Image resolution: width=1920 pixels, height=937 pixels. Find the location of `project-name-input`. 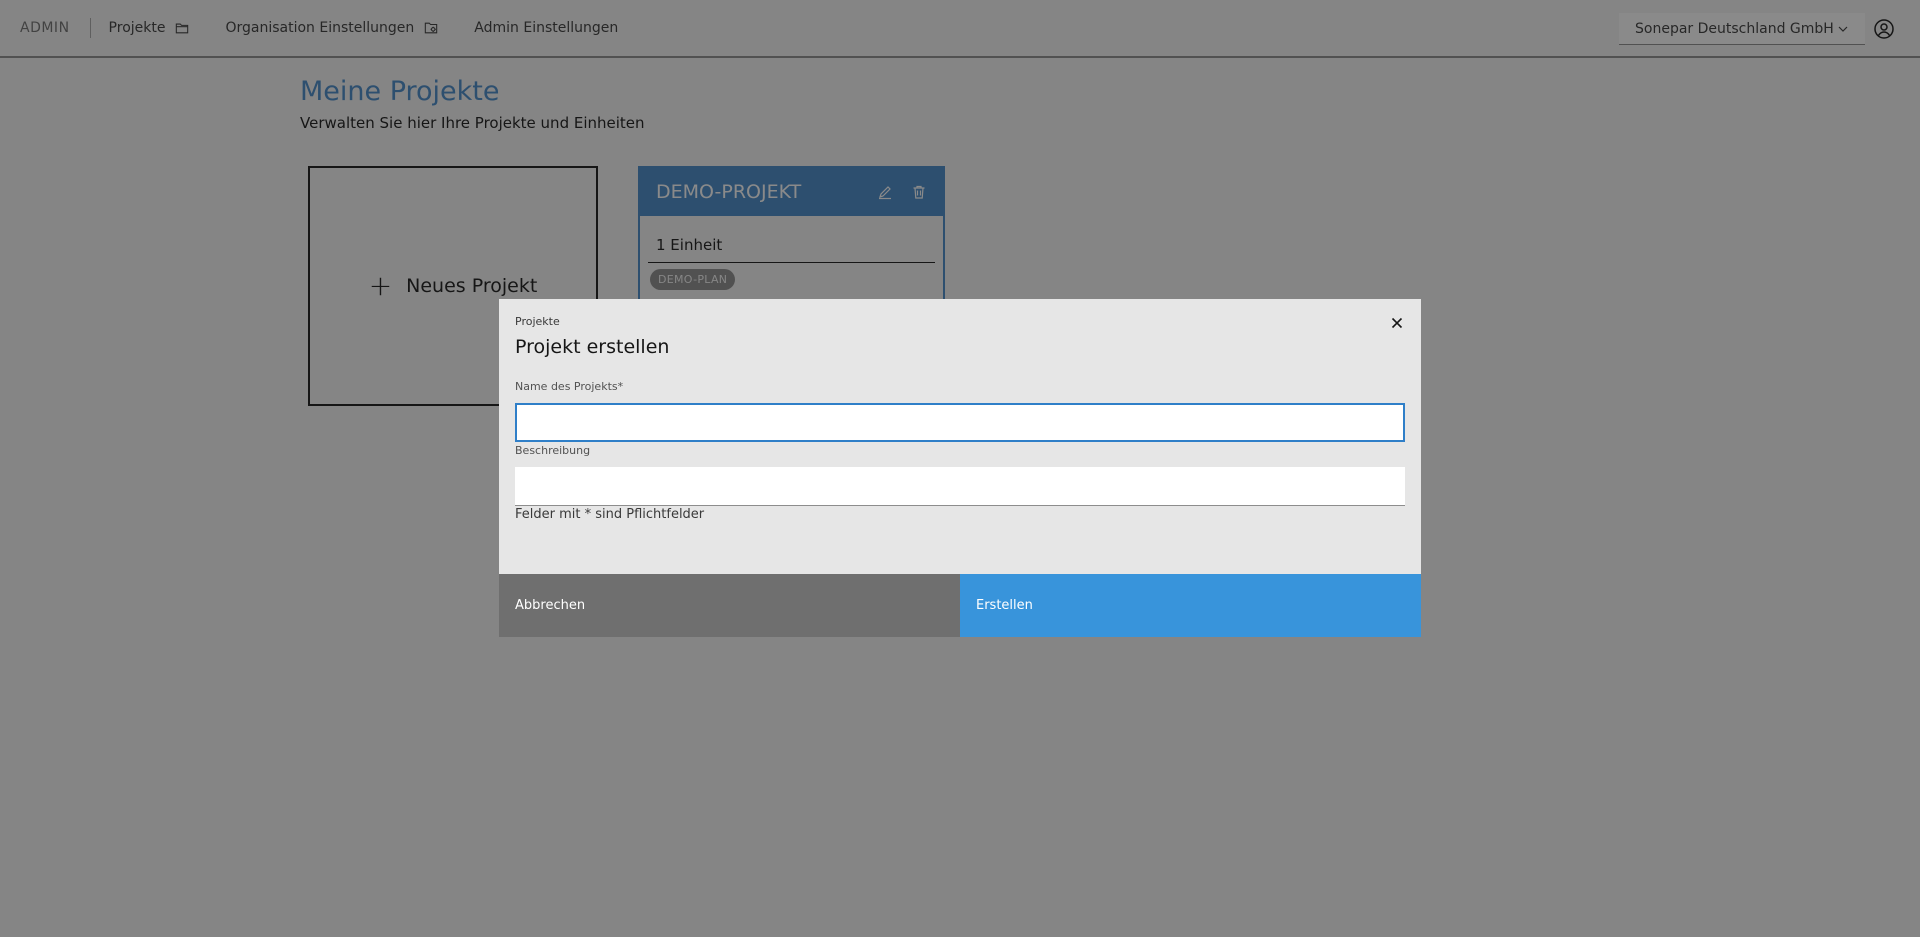

project-name-input is located at coordinates (960, 422).